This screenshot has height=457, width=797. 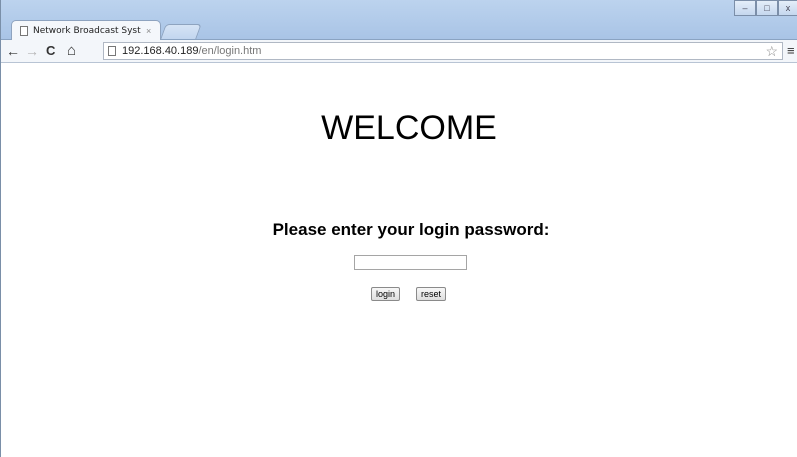 I want to click on tab-network-broadcast: Network Broadcast Syst ×, so click(x=86, y=30).